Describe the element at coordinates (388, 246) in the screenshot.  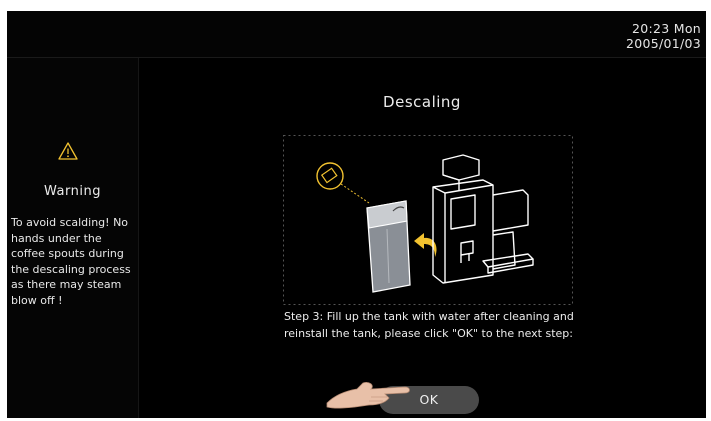
I see `water-tank-illustration` at that location.